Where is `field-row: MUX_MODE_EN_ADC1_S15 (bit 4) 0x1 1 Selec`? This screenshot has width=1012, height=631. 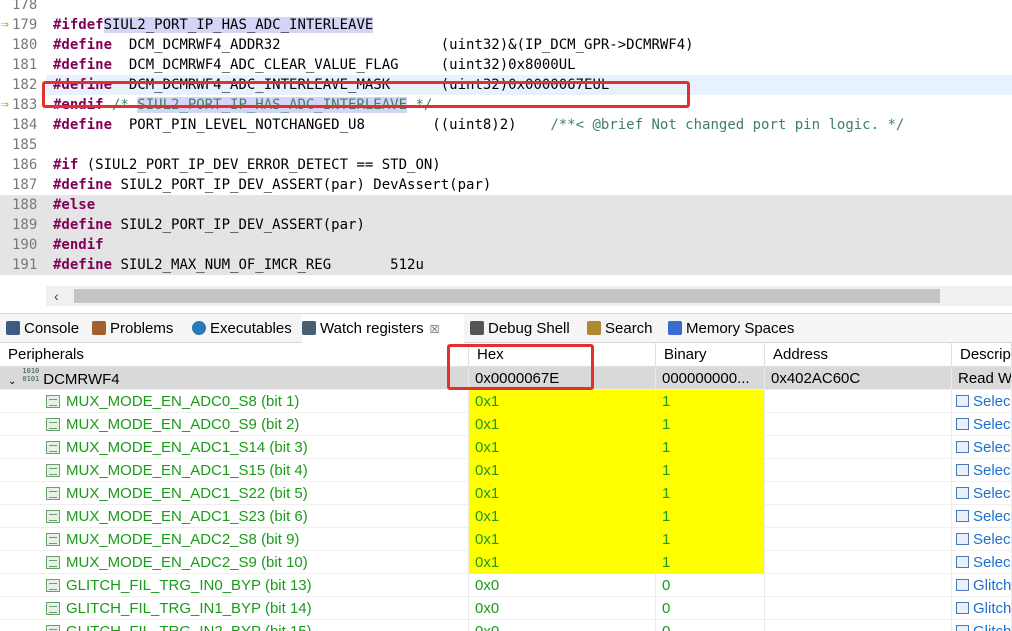 field-row: MUX_MODE_EN_ADC1_S15 (bit 4) 0x1 1 Selec is located at coordinates (506, 470).